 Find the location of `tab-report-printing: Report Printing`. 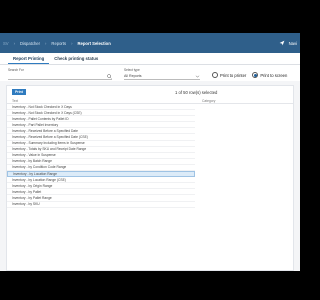

tab-report-printing: Report Printing is located at coordinates (29, 58).